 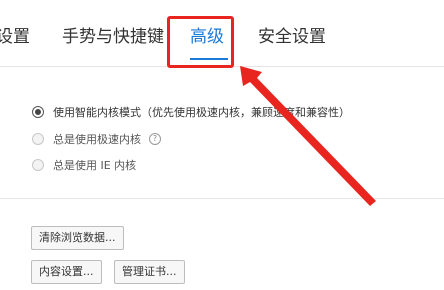 I want to click on tab-security-settings: 安全设置, so click(x=292, y=37).